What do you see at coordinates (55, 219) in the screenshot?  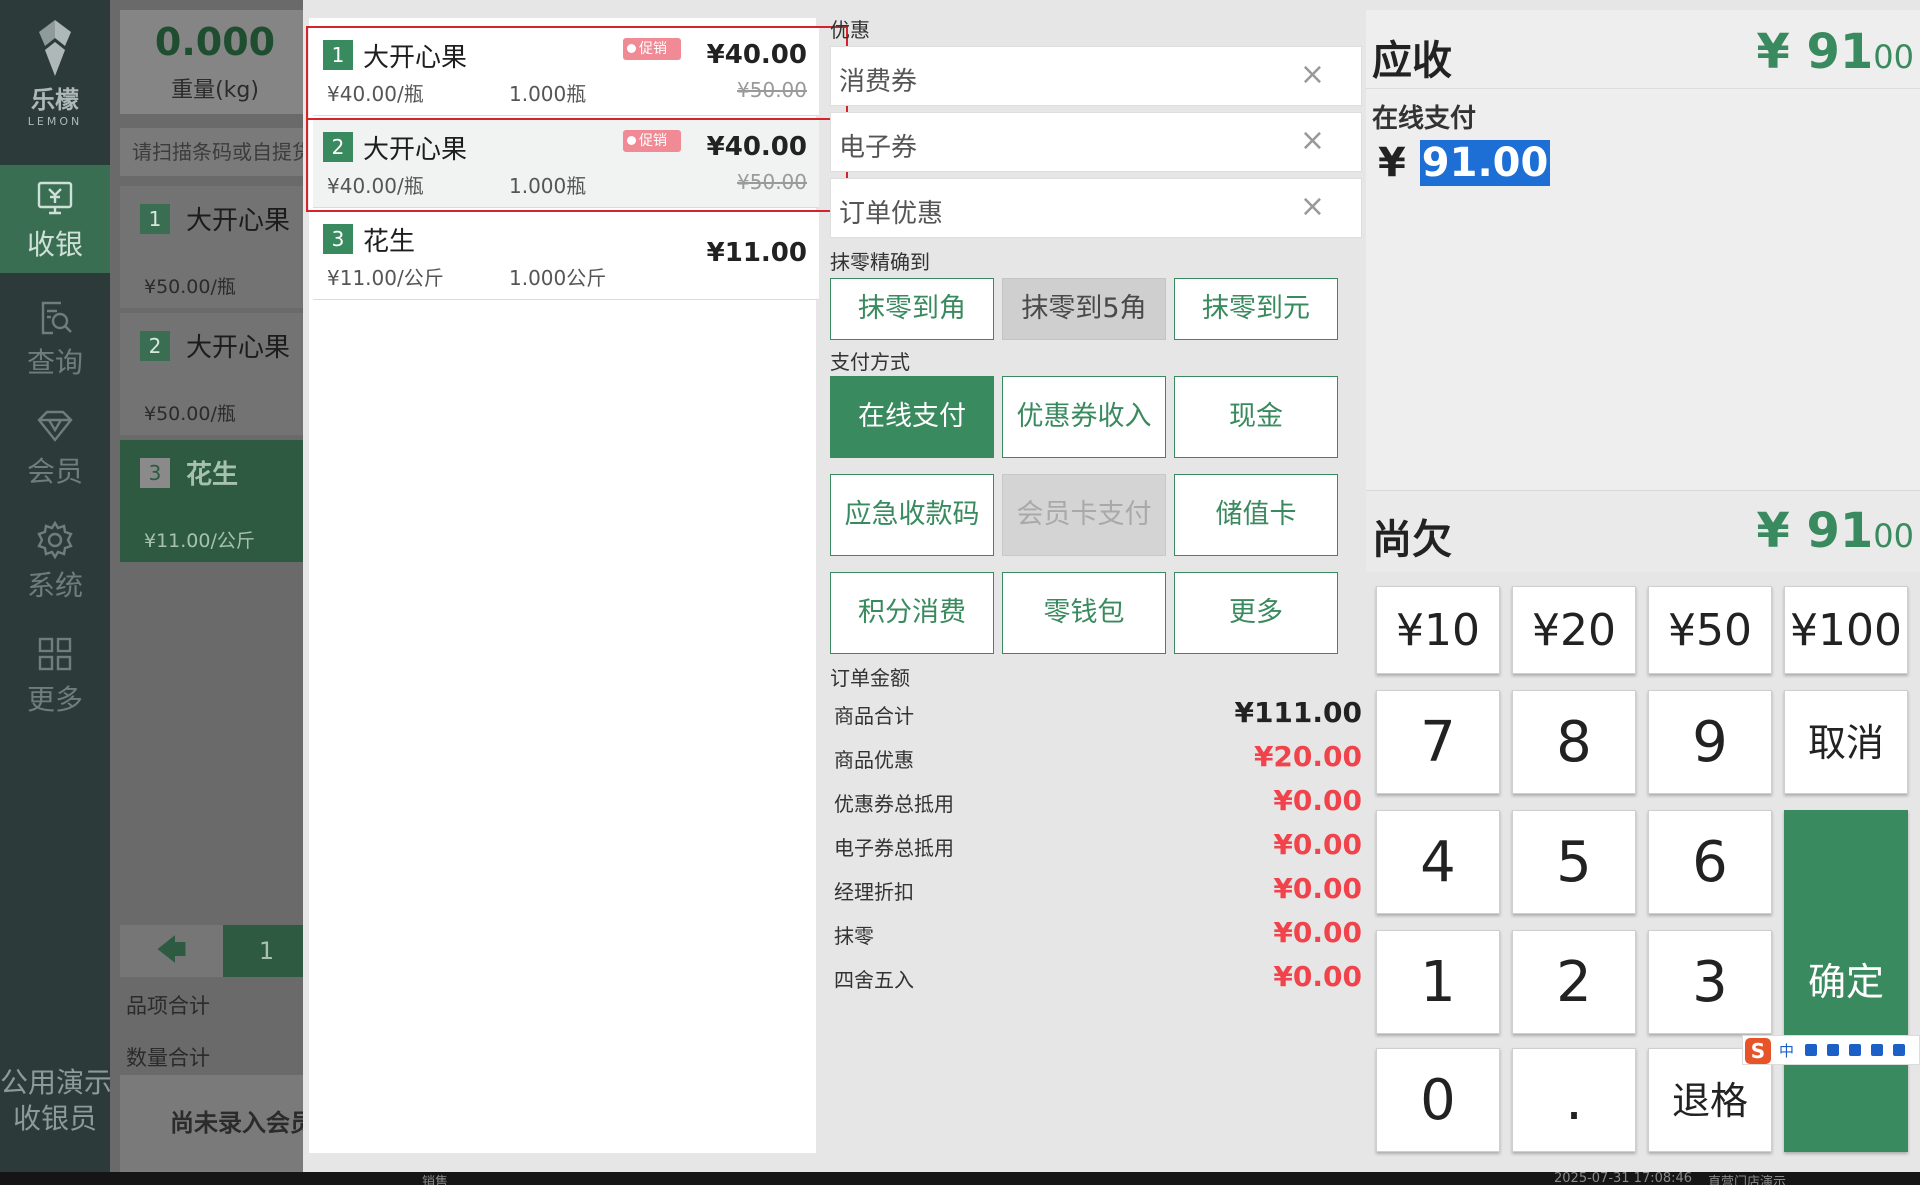 I see `nav-item-checkout: 收银` at bounding box center [55, 219].